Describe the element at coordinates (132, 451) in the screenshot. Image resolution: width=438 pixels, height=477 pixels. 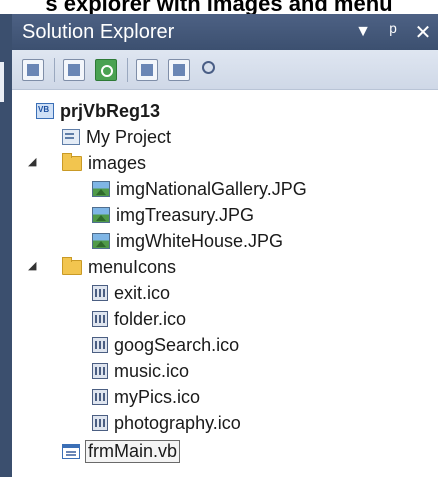
I see `tree-item-label: frmMain.vb` at that location.